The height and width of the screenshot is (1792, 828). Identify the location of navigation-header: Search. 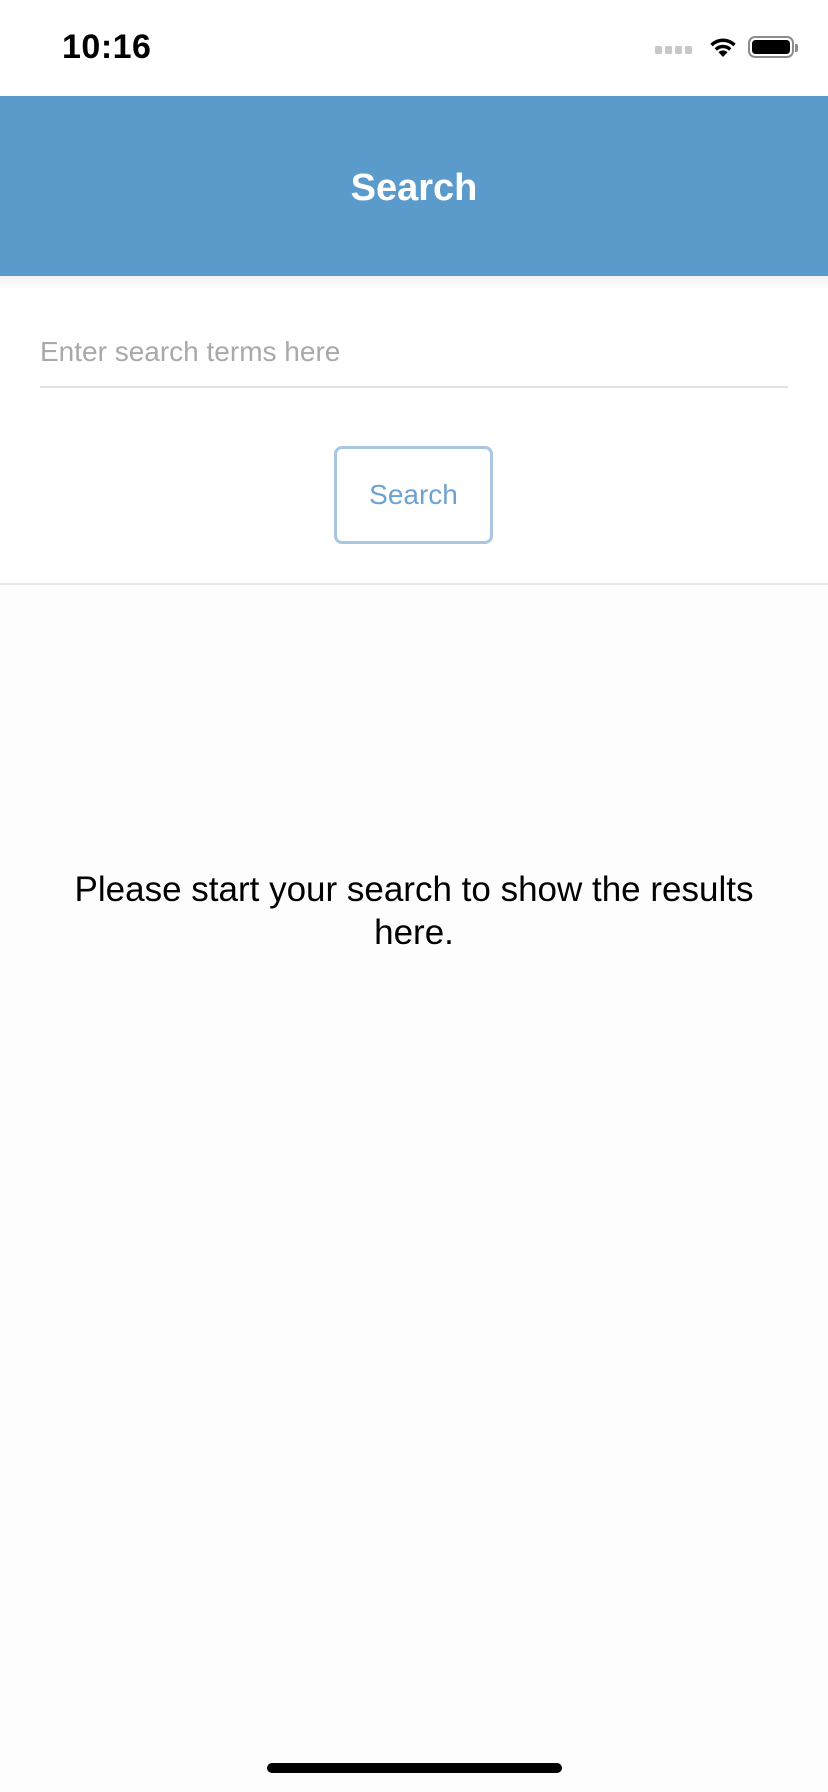
(414, 186).